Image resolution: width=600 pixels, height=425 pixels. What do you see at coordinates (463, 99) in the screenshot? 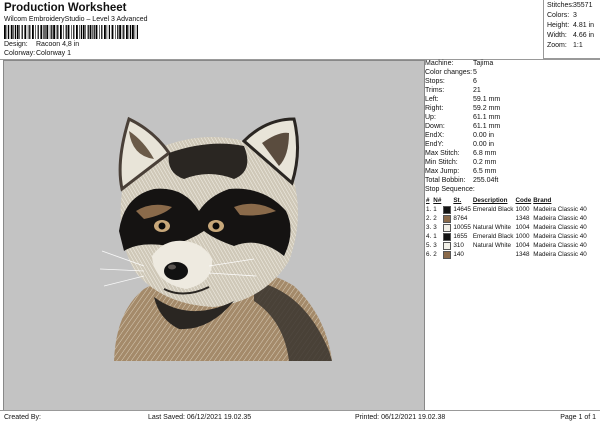
I see `info-left: Left: 59.1 mm` at bounding box center [463, 99].